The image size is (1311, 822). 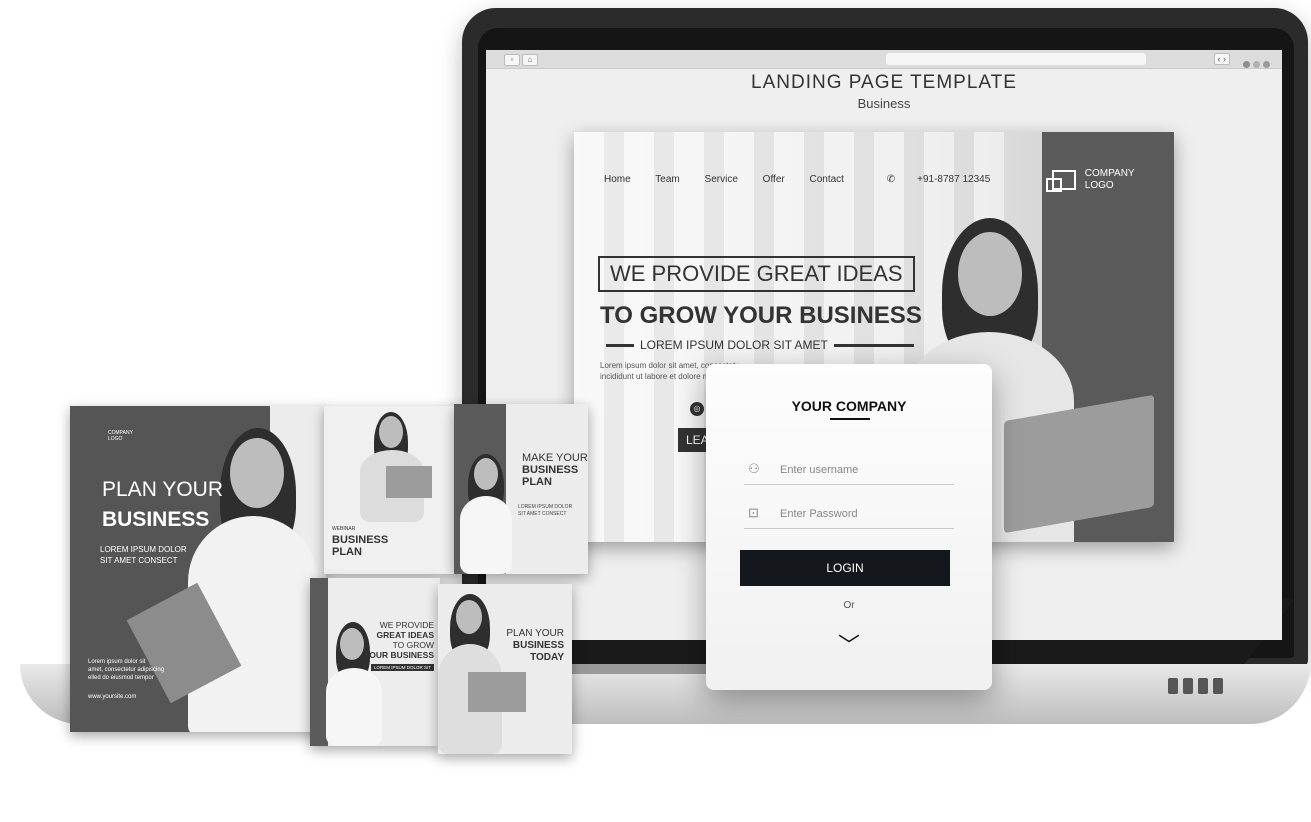 I want to click on password-field: ⊡ Enter Password, so click(x=849, y=514).